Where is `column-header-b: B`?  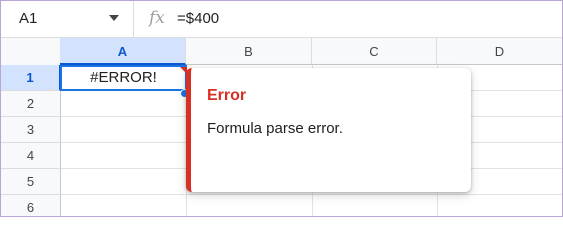 column-header-b: B is located at coordinates (249, 51).